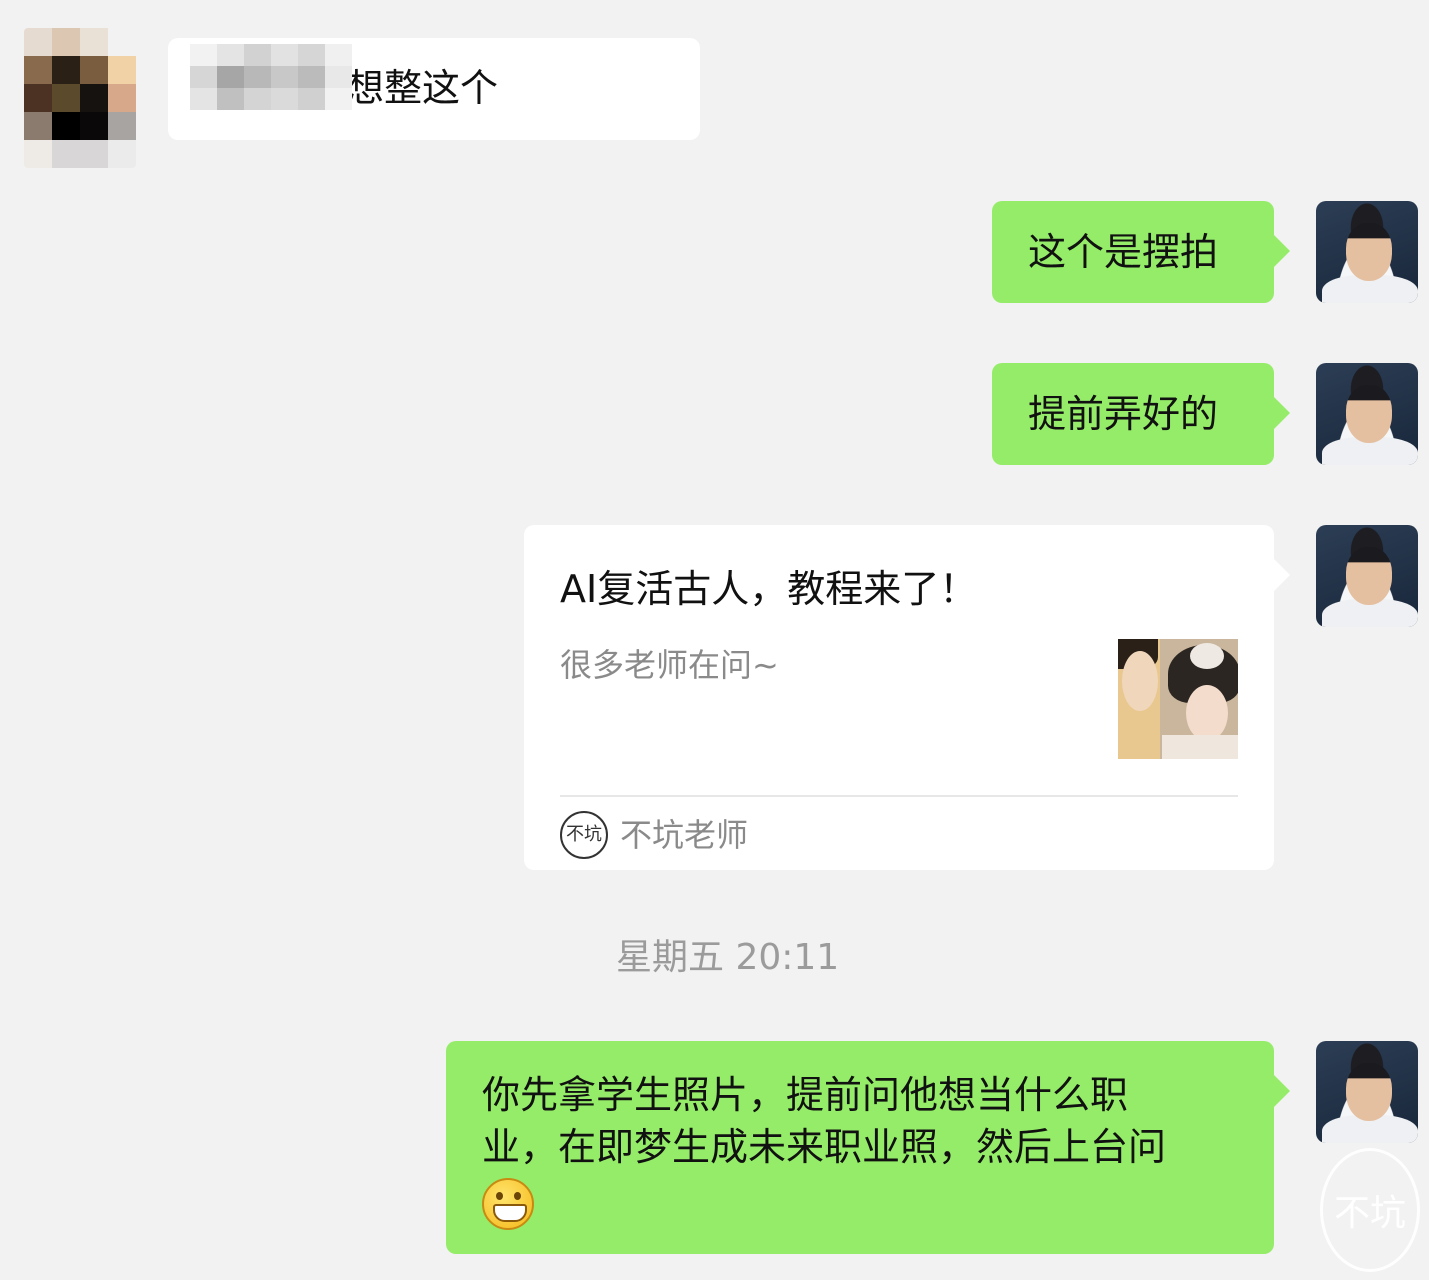 Image resolution: width=1429 pixels, height=1280 pixels. I want to click on sent-message-line: 你先拿学生照片，提前问他想当什么职, so click(805, 1095).